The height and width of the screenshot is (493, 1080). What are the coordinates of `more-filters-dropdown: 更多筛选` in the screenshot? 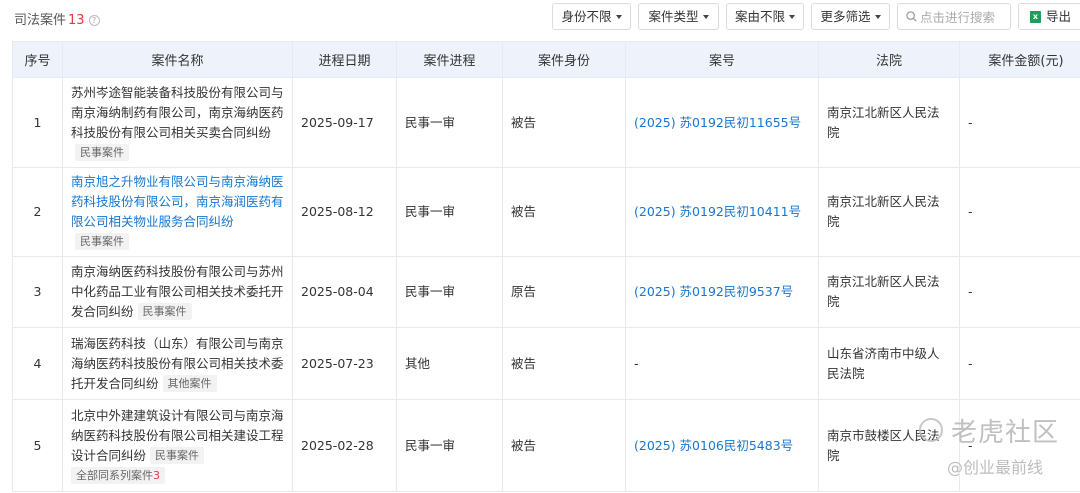 It's located at (850, 16).